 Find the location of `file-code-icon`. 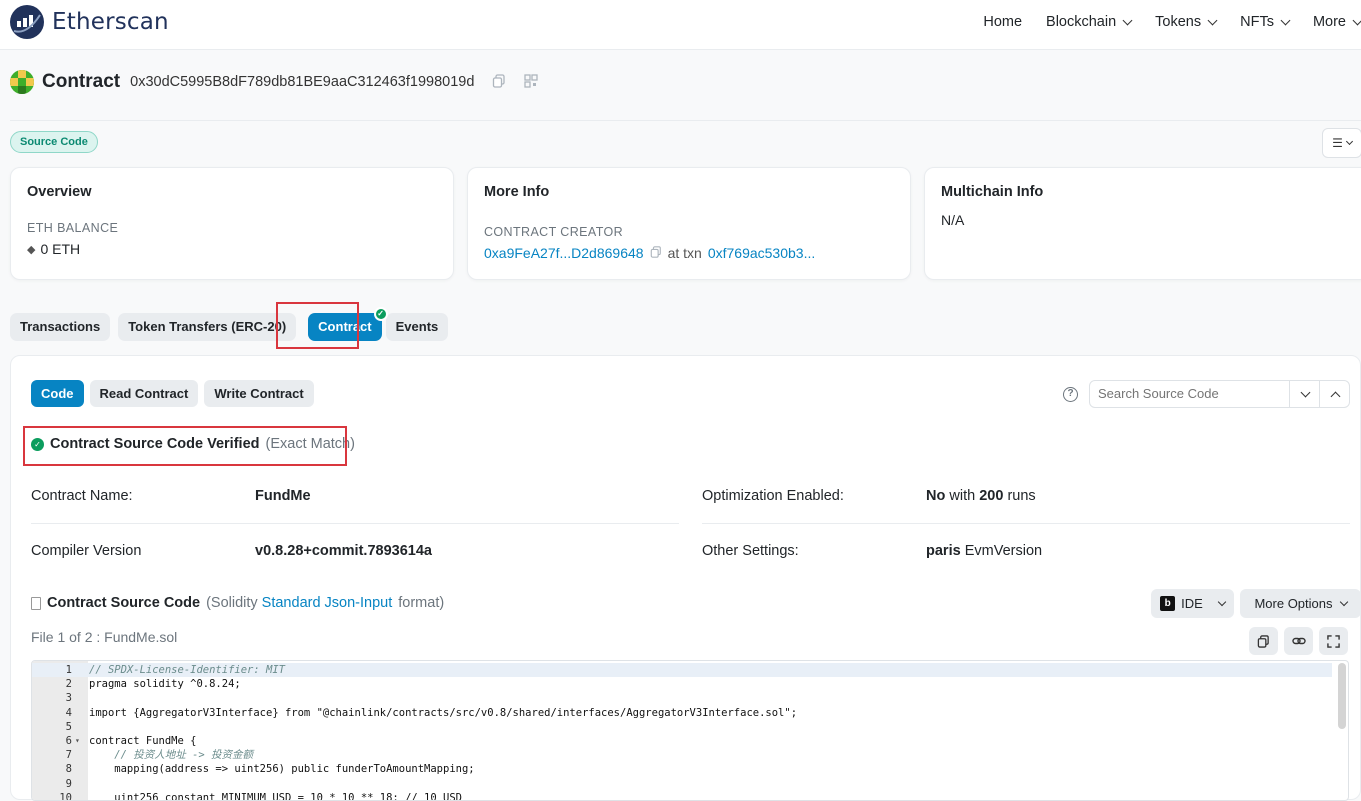

file-code-icon is located at coordinates (36, 603).